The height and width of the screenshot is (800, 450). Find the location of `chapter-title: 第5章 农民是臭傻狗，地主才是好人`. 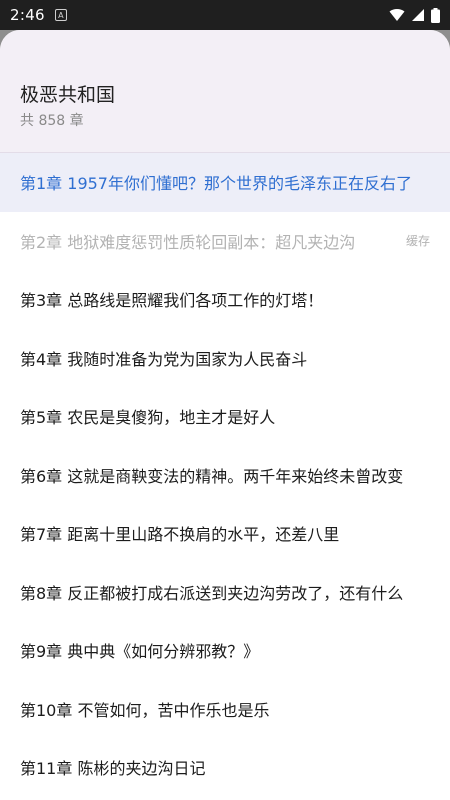

chapter-title: 第5章 农民是臭傻狗，地主才是好人 is located at coordinates (148, 418).